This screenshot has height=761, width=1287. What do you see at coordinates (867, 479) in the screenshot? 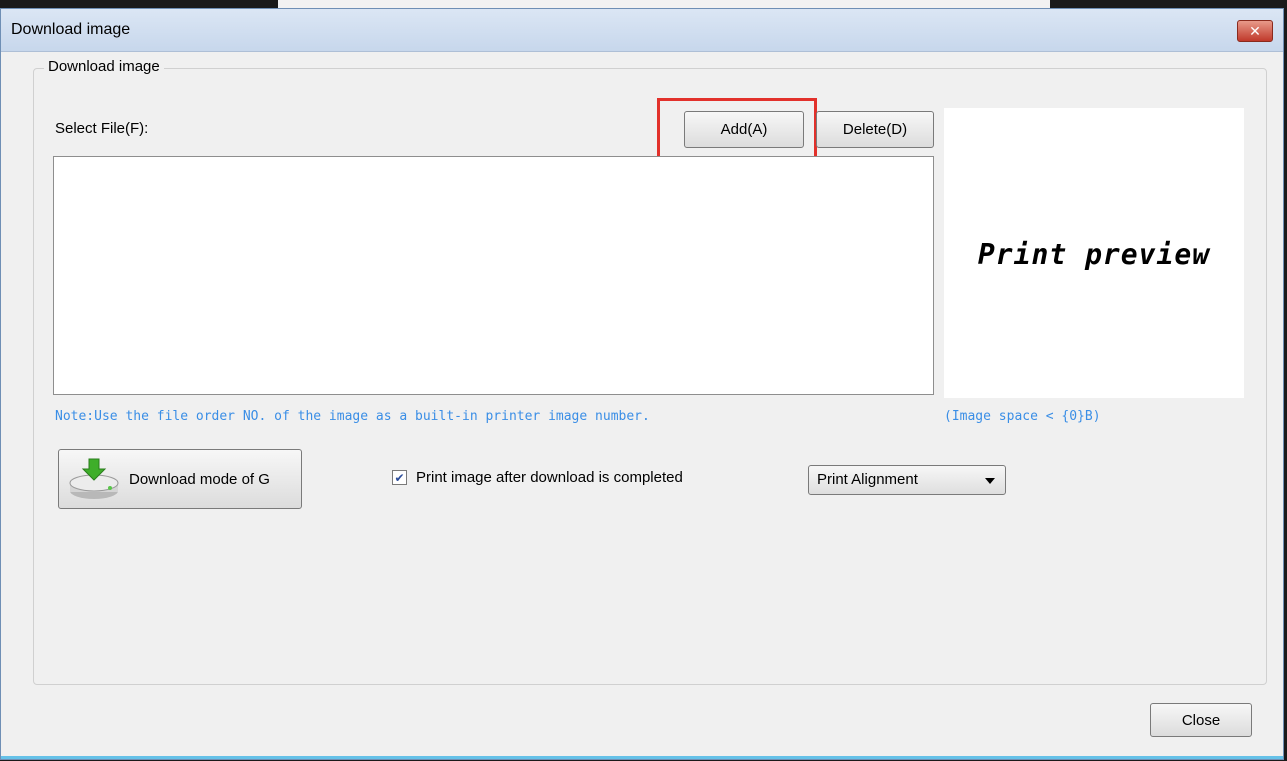
I see `print-alignment-value: Print Alignment` at bounding box center [867, 479].